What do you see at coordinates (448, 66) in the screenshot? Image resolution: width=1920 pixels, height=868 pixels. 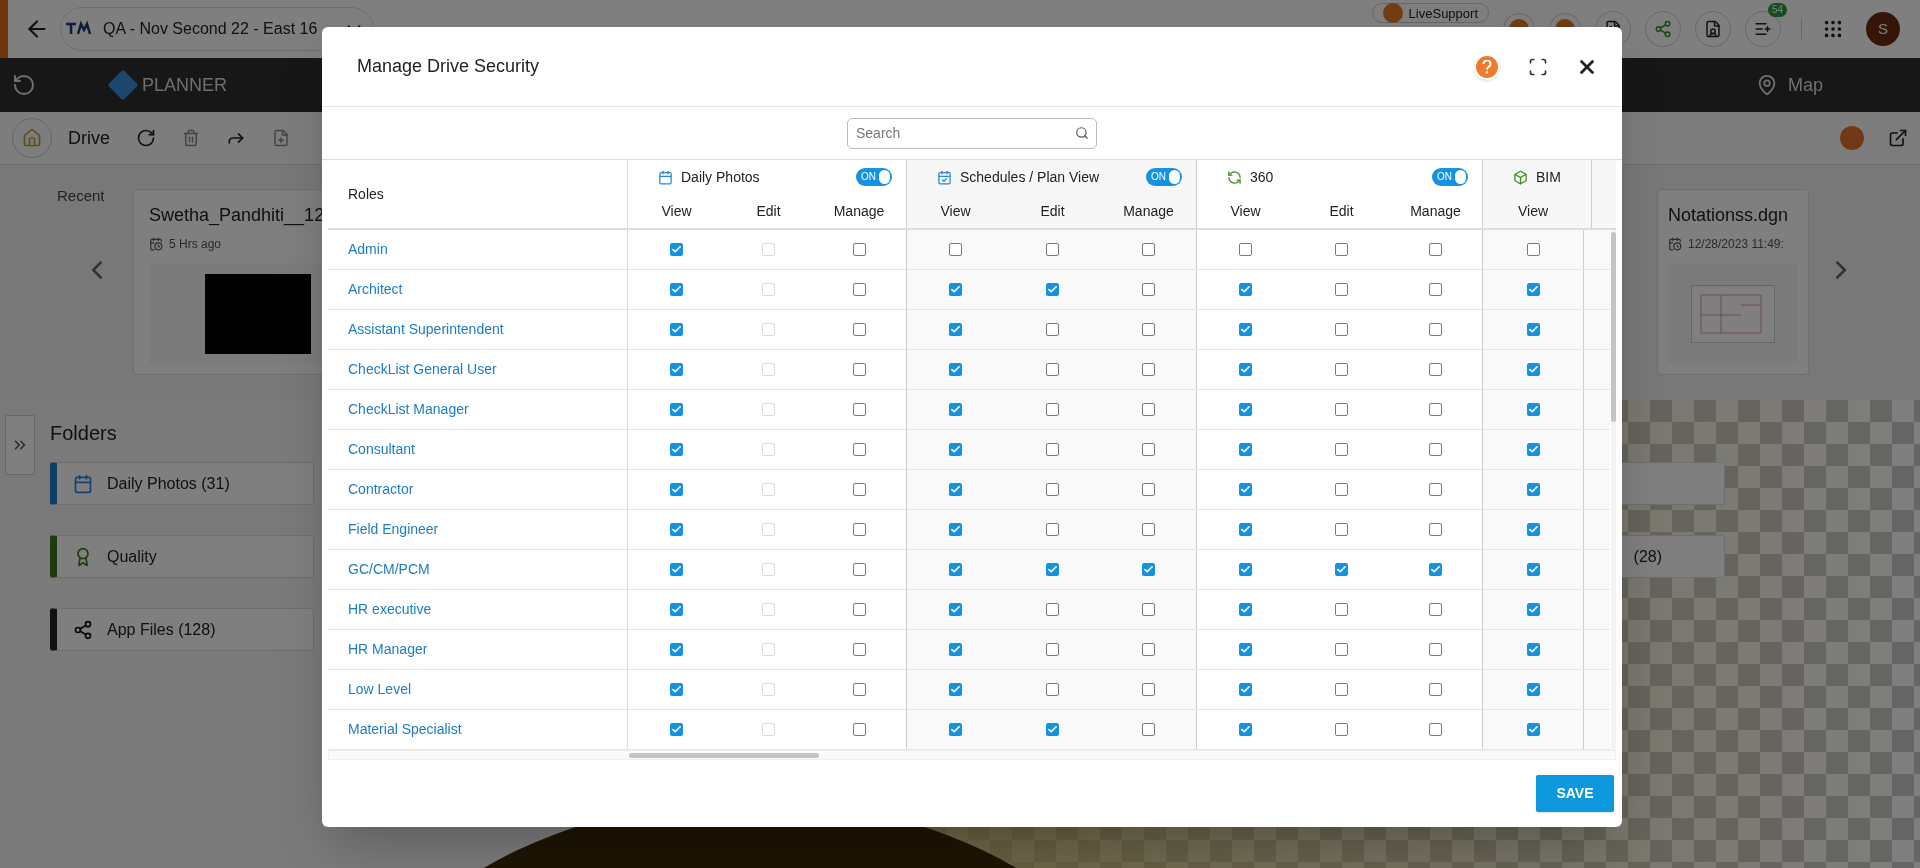 I see `dialog-title: Manage Drive Security` at bounding box center [448, 66].